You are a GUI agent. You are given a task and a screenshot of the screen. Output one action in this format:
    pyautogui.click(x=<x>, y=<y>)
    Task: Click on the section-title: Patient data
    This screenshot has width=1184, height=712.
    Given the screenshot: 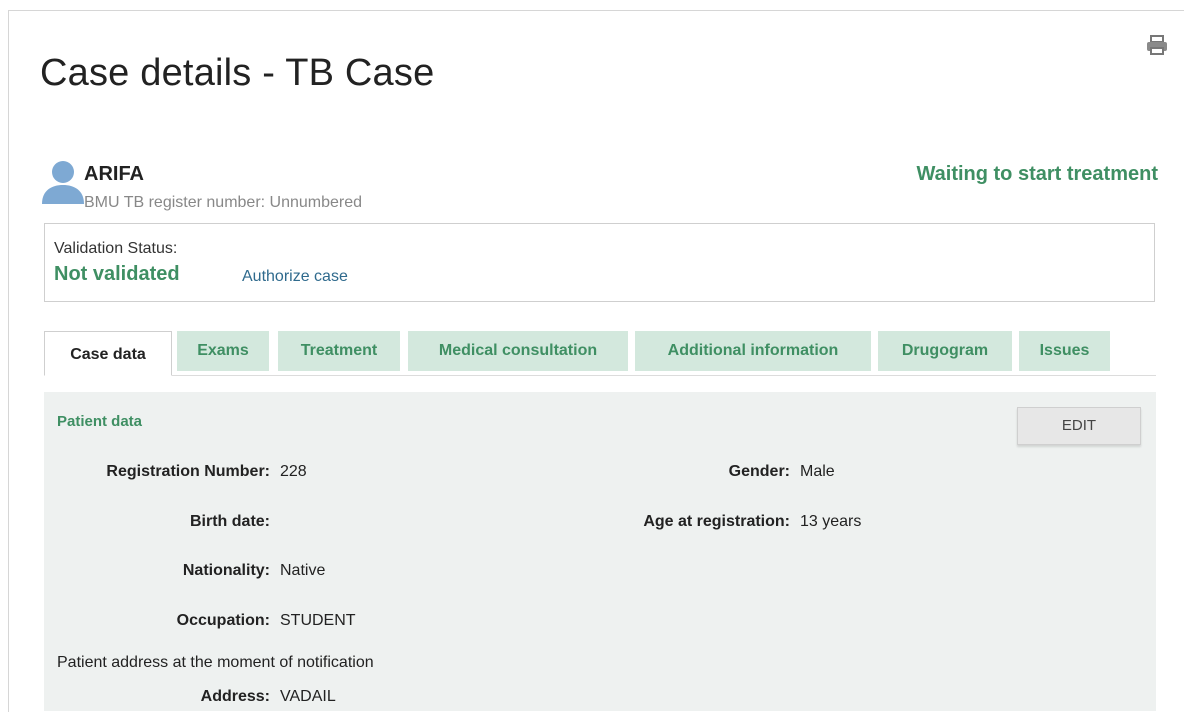 What is the action you would take?
    pyautogui.click(x=100, y=421)
    